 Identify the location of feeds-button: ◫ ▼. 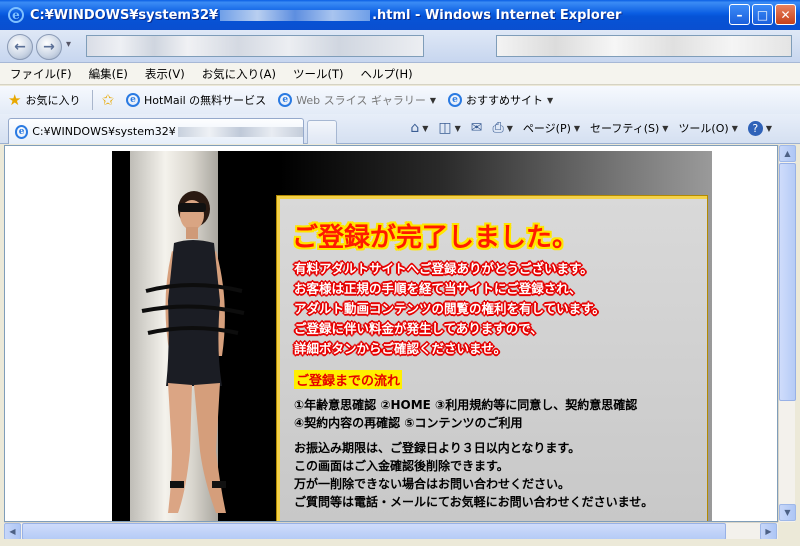
(449, 128).